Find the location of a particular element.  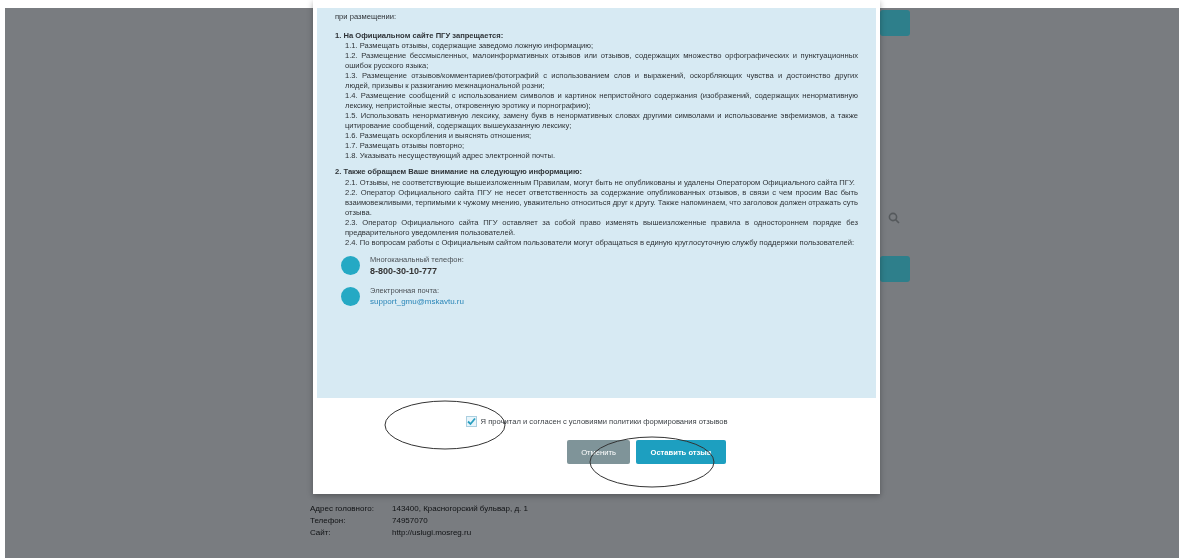

footer-value: 74957070 is located at coordinates (410, 521).